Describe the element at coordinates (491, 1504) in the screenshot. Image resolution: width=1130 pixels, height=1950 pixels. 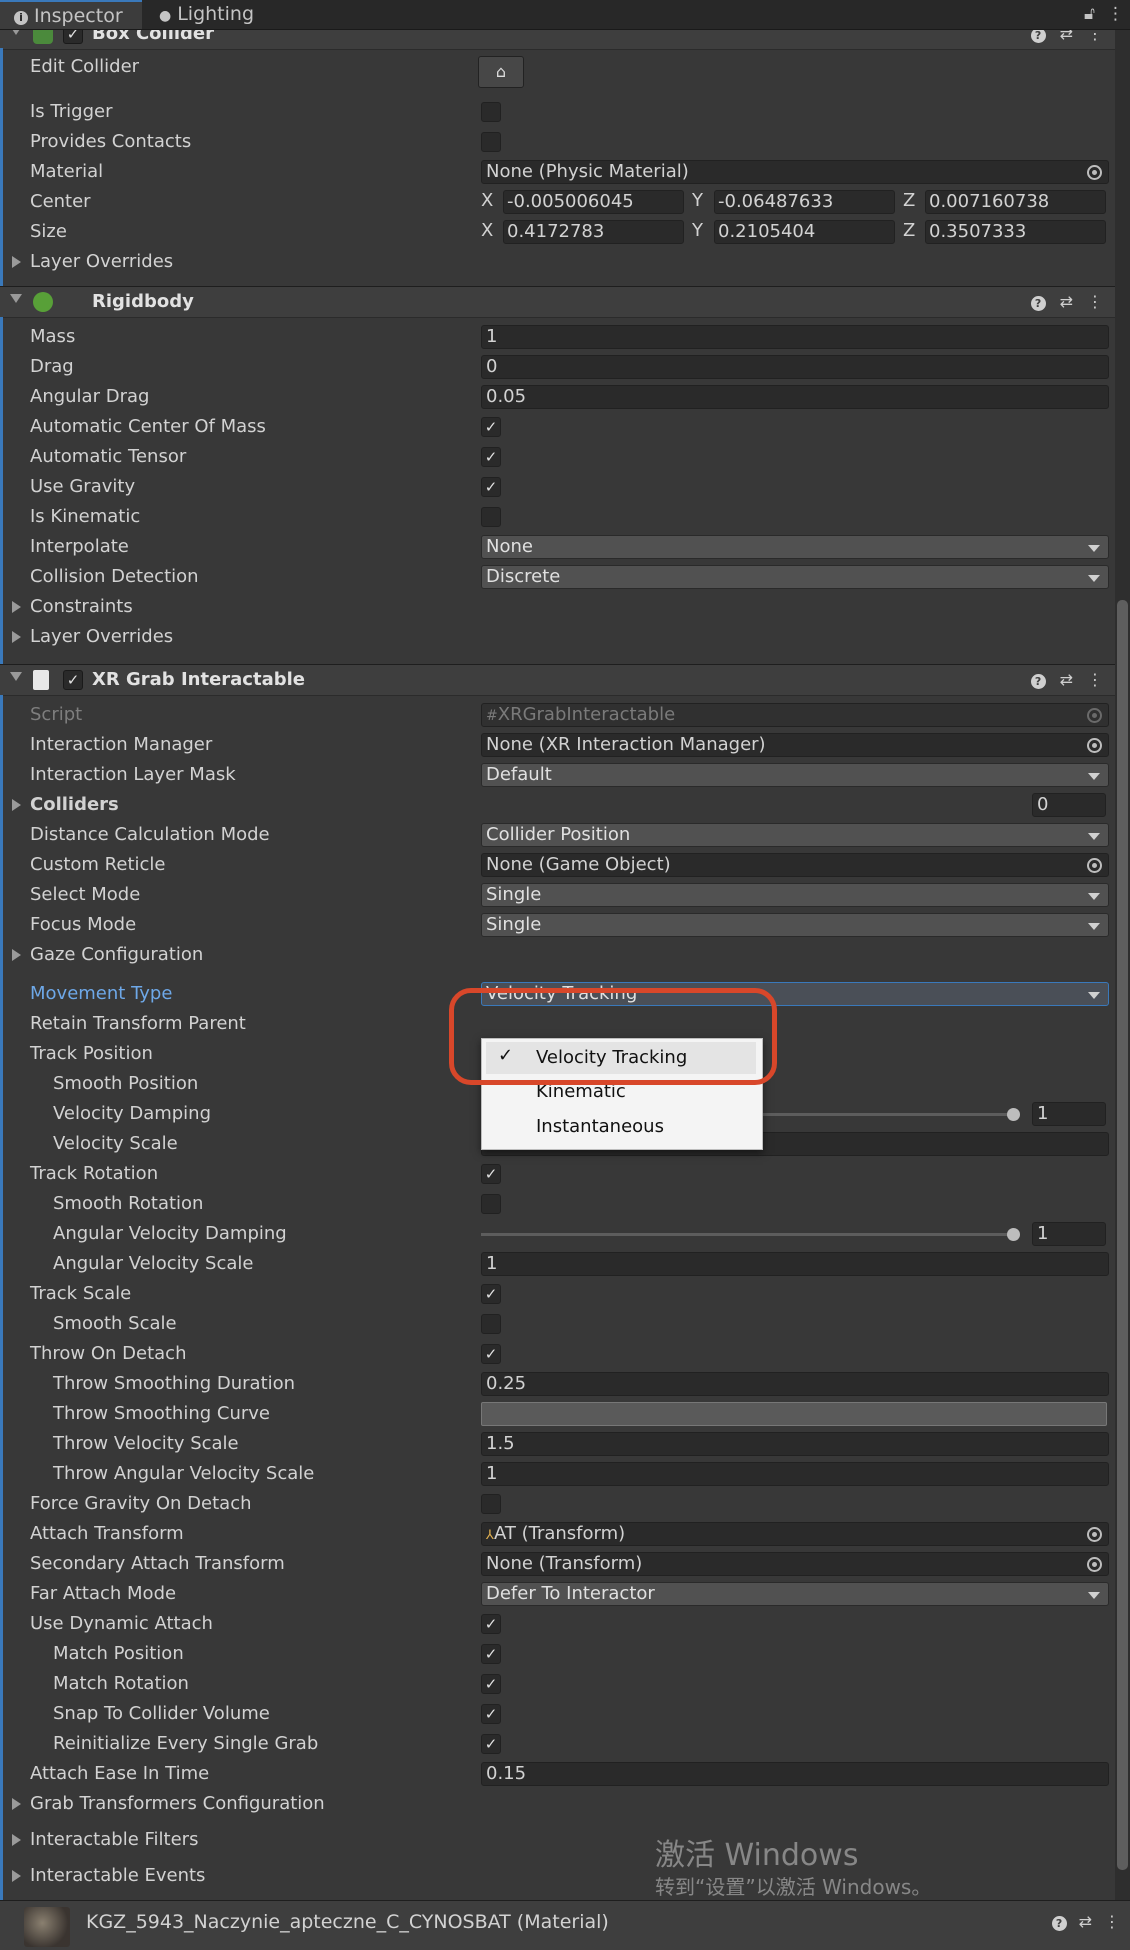
I see `force-gravity-checkbox` at that location.